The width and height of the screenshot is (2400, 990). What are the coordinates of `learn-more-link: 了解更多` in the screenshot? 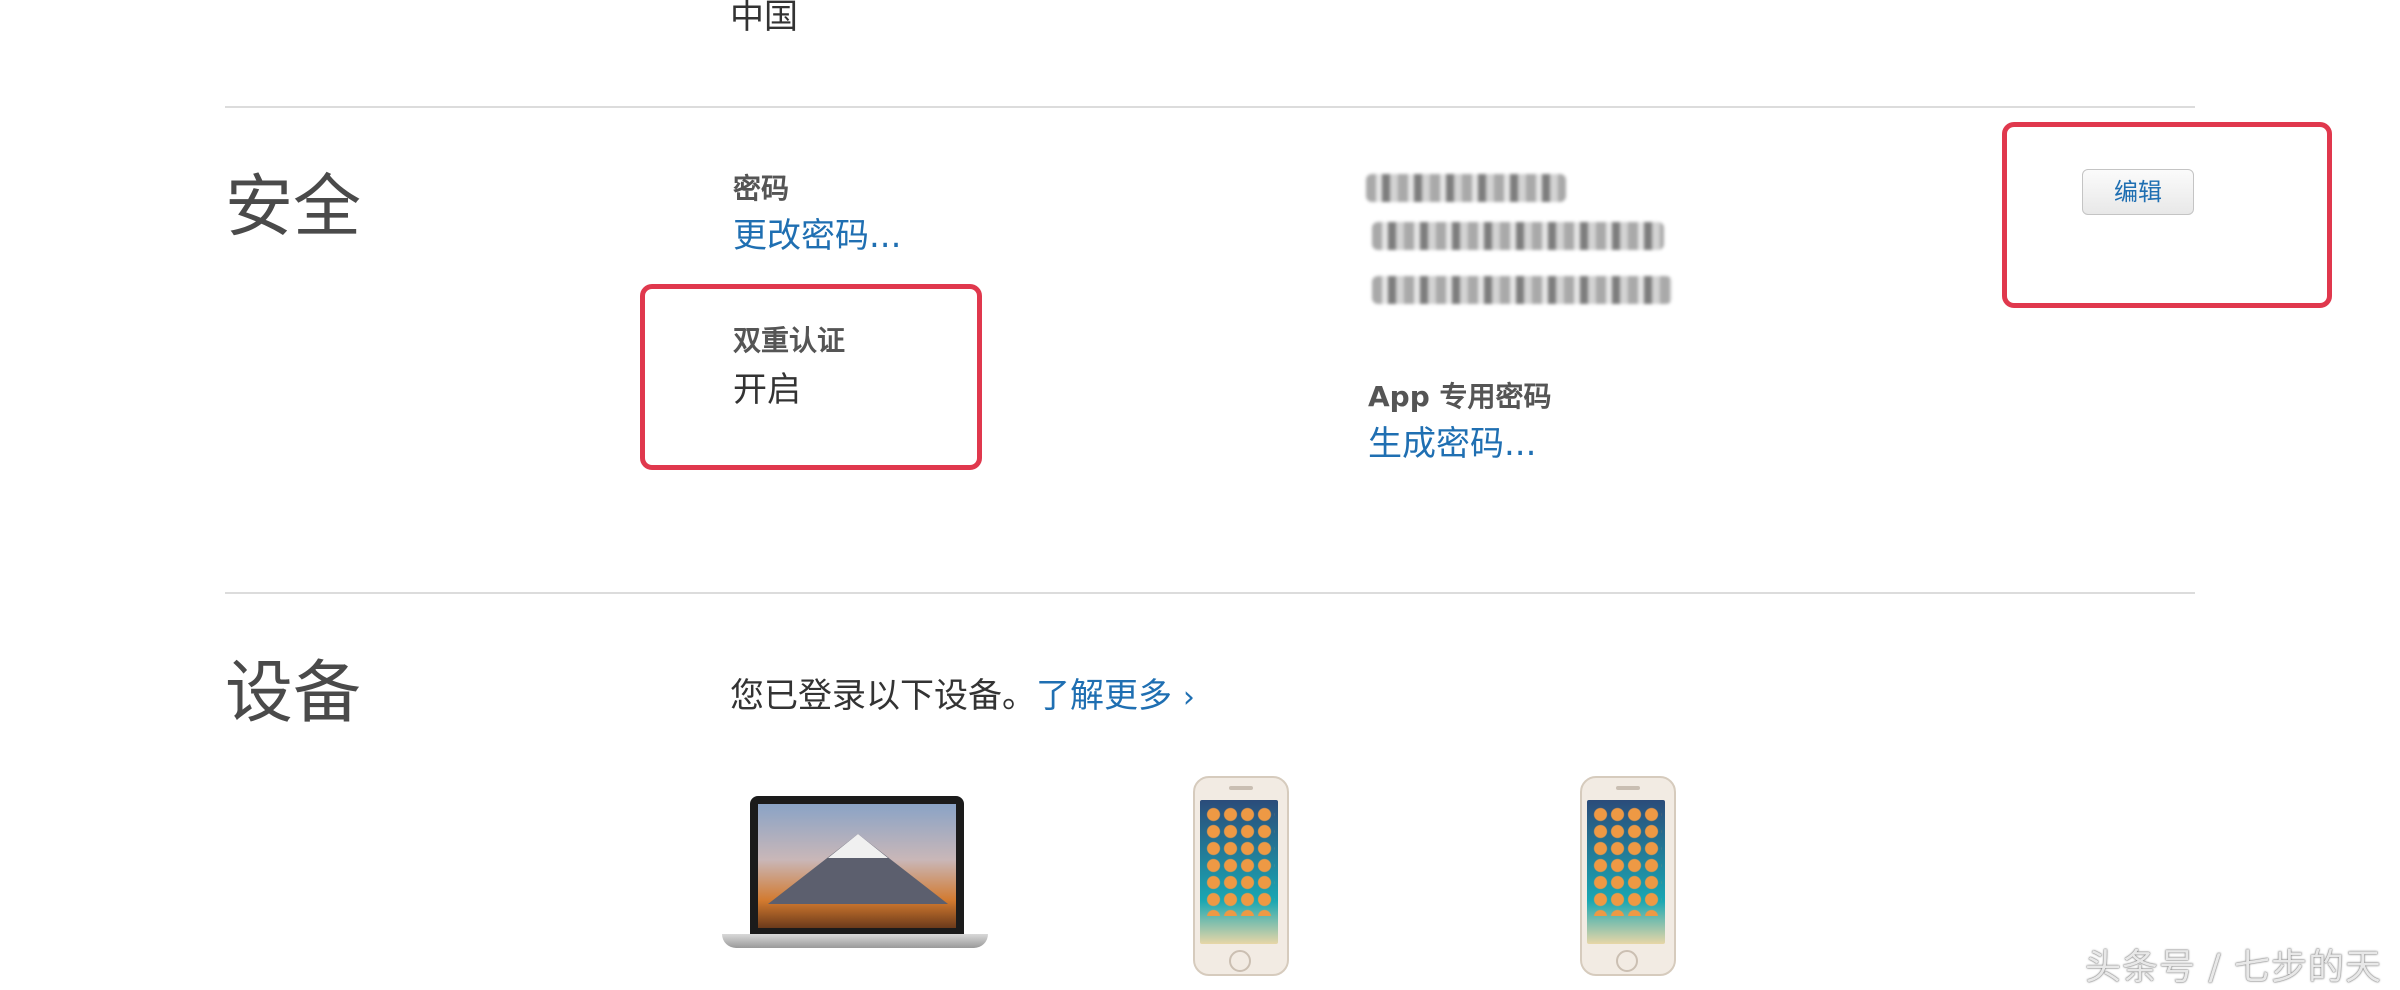 It's located at (1104, 696).